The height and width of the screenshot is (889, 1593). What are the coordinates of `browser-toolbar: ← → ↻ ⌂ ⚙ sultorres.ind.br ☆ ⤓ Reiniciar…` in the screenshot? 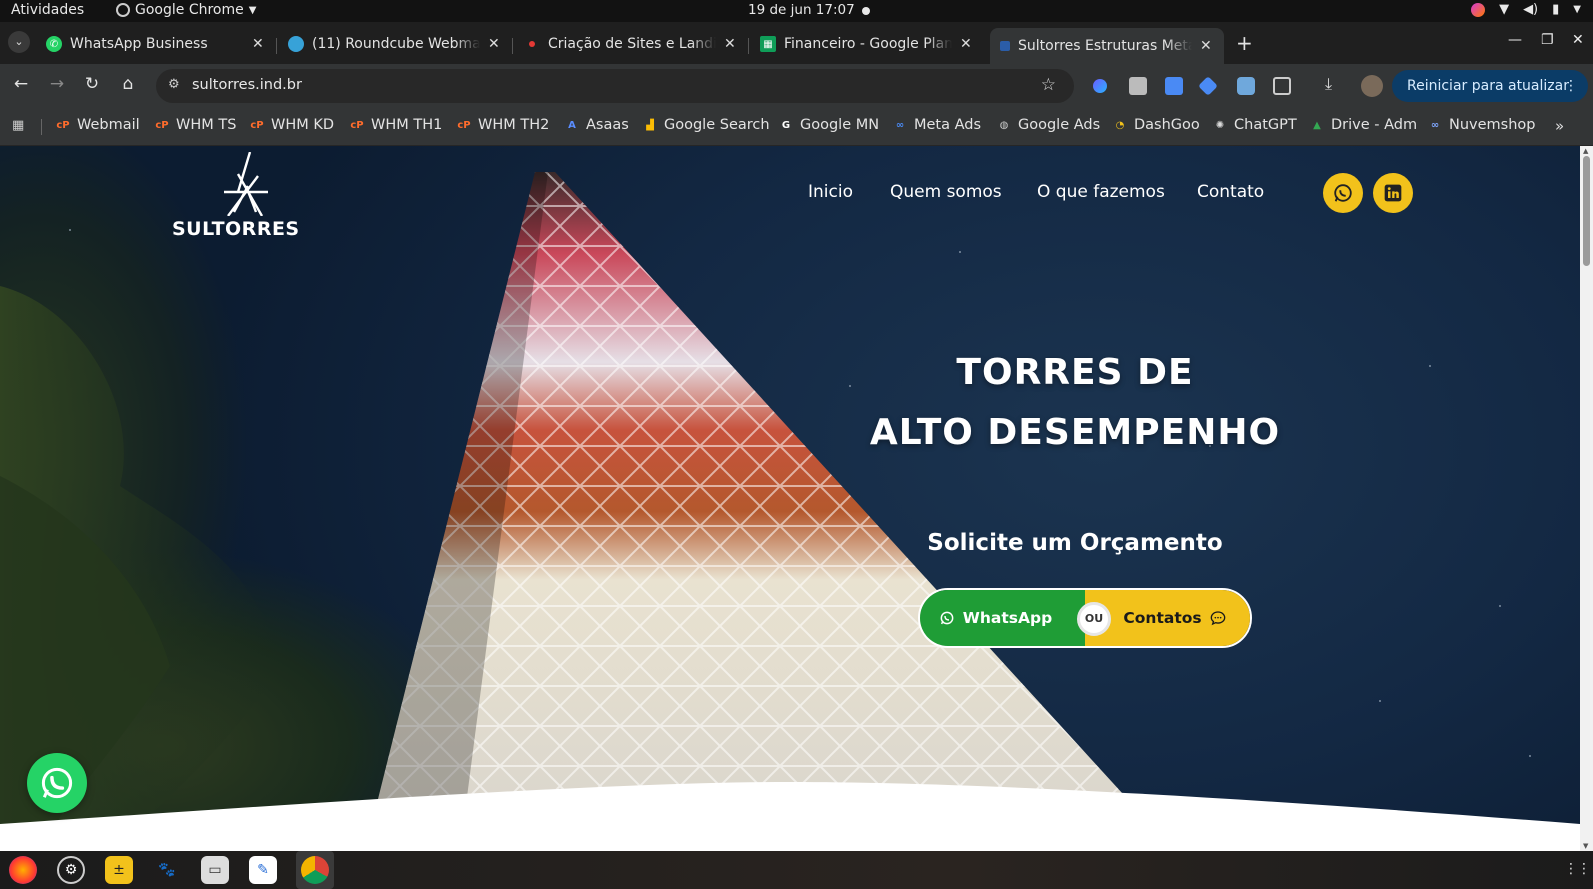 It's located at (796, 86).